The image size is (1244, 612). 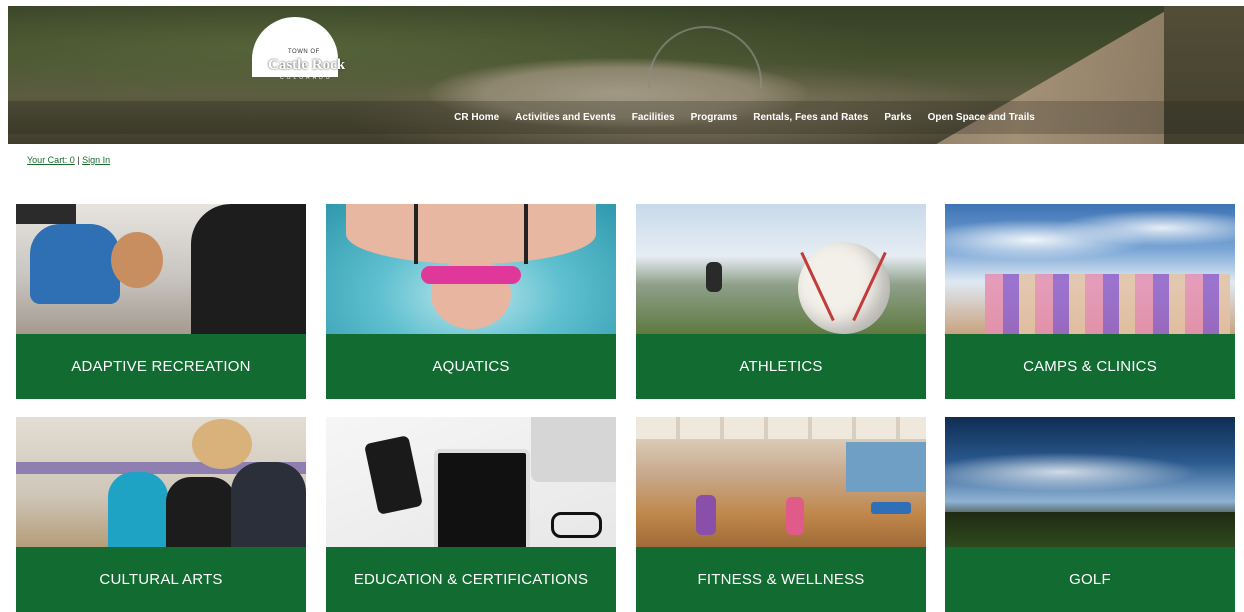 I want to click on category-tile-cultural-arts: CULTURAL ARTS, so click(x=161, y=514).